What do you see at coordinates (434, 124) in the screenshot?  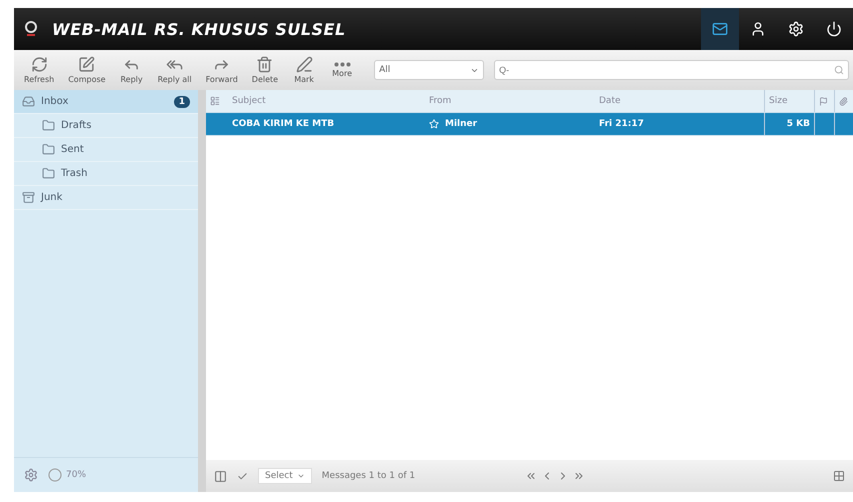 I see `star-icon` at bounding box center [434, 124].